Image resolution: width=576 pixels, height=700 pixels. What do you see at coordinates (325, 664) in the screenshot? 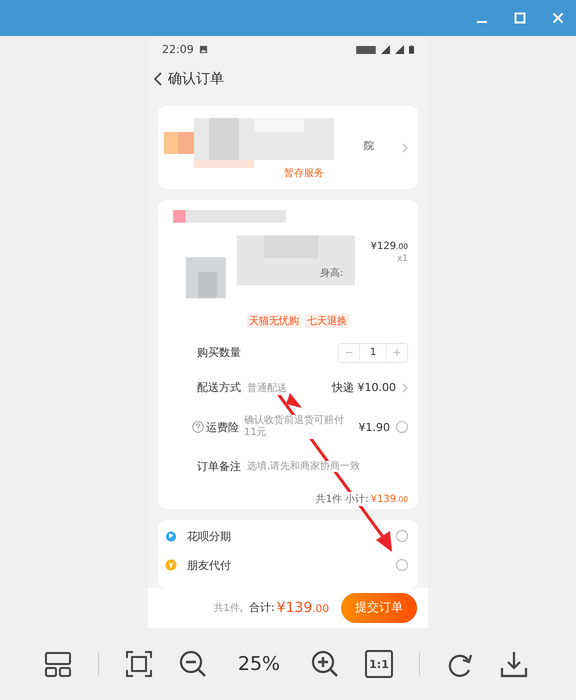
I see `zoom-in-icon` at bounding box center [325, 664].